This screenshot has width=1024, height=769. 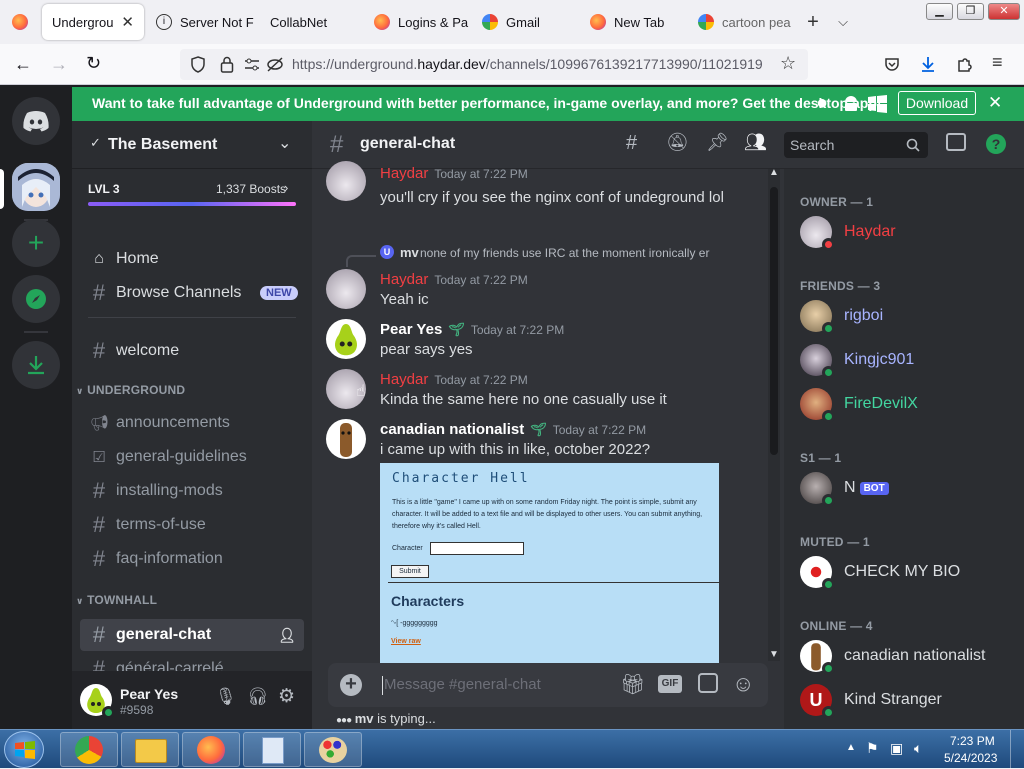 I want to click on message-input-box: + Message #general-chat 🎁︎ GIF ☺, so click(x=548, y=685).